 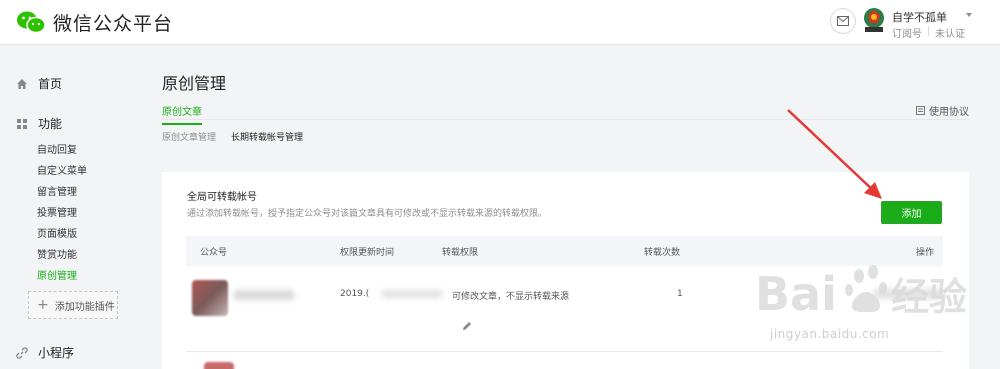 I want to click on repost-count: 1, so click(x=680, y=294).